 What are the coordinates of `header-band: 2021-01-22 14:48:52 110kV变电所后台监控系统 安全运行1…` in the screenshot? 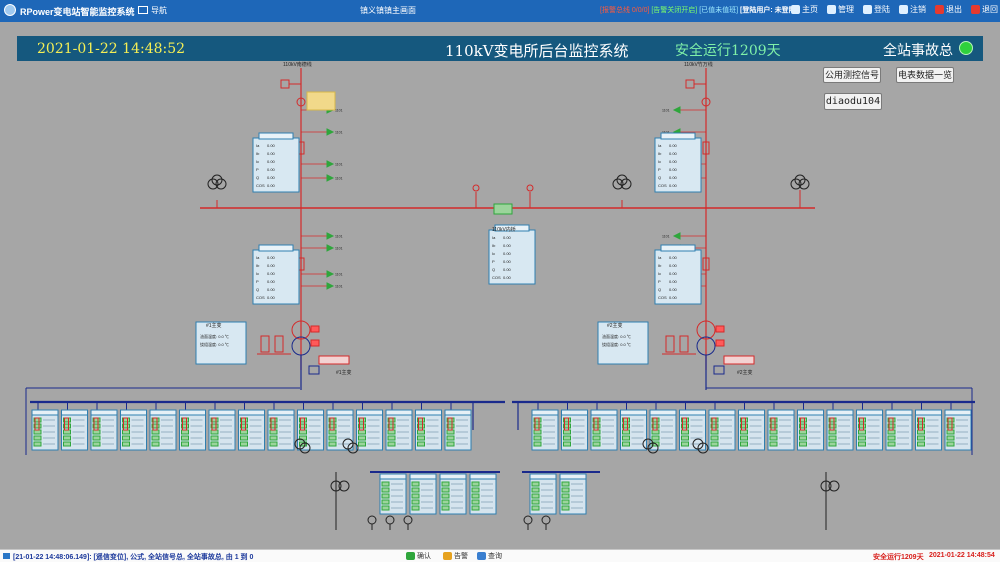 It's located at (500, 48).